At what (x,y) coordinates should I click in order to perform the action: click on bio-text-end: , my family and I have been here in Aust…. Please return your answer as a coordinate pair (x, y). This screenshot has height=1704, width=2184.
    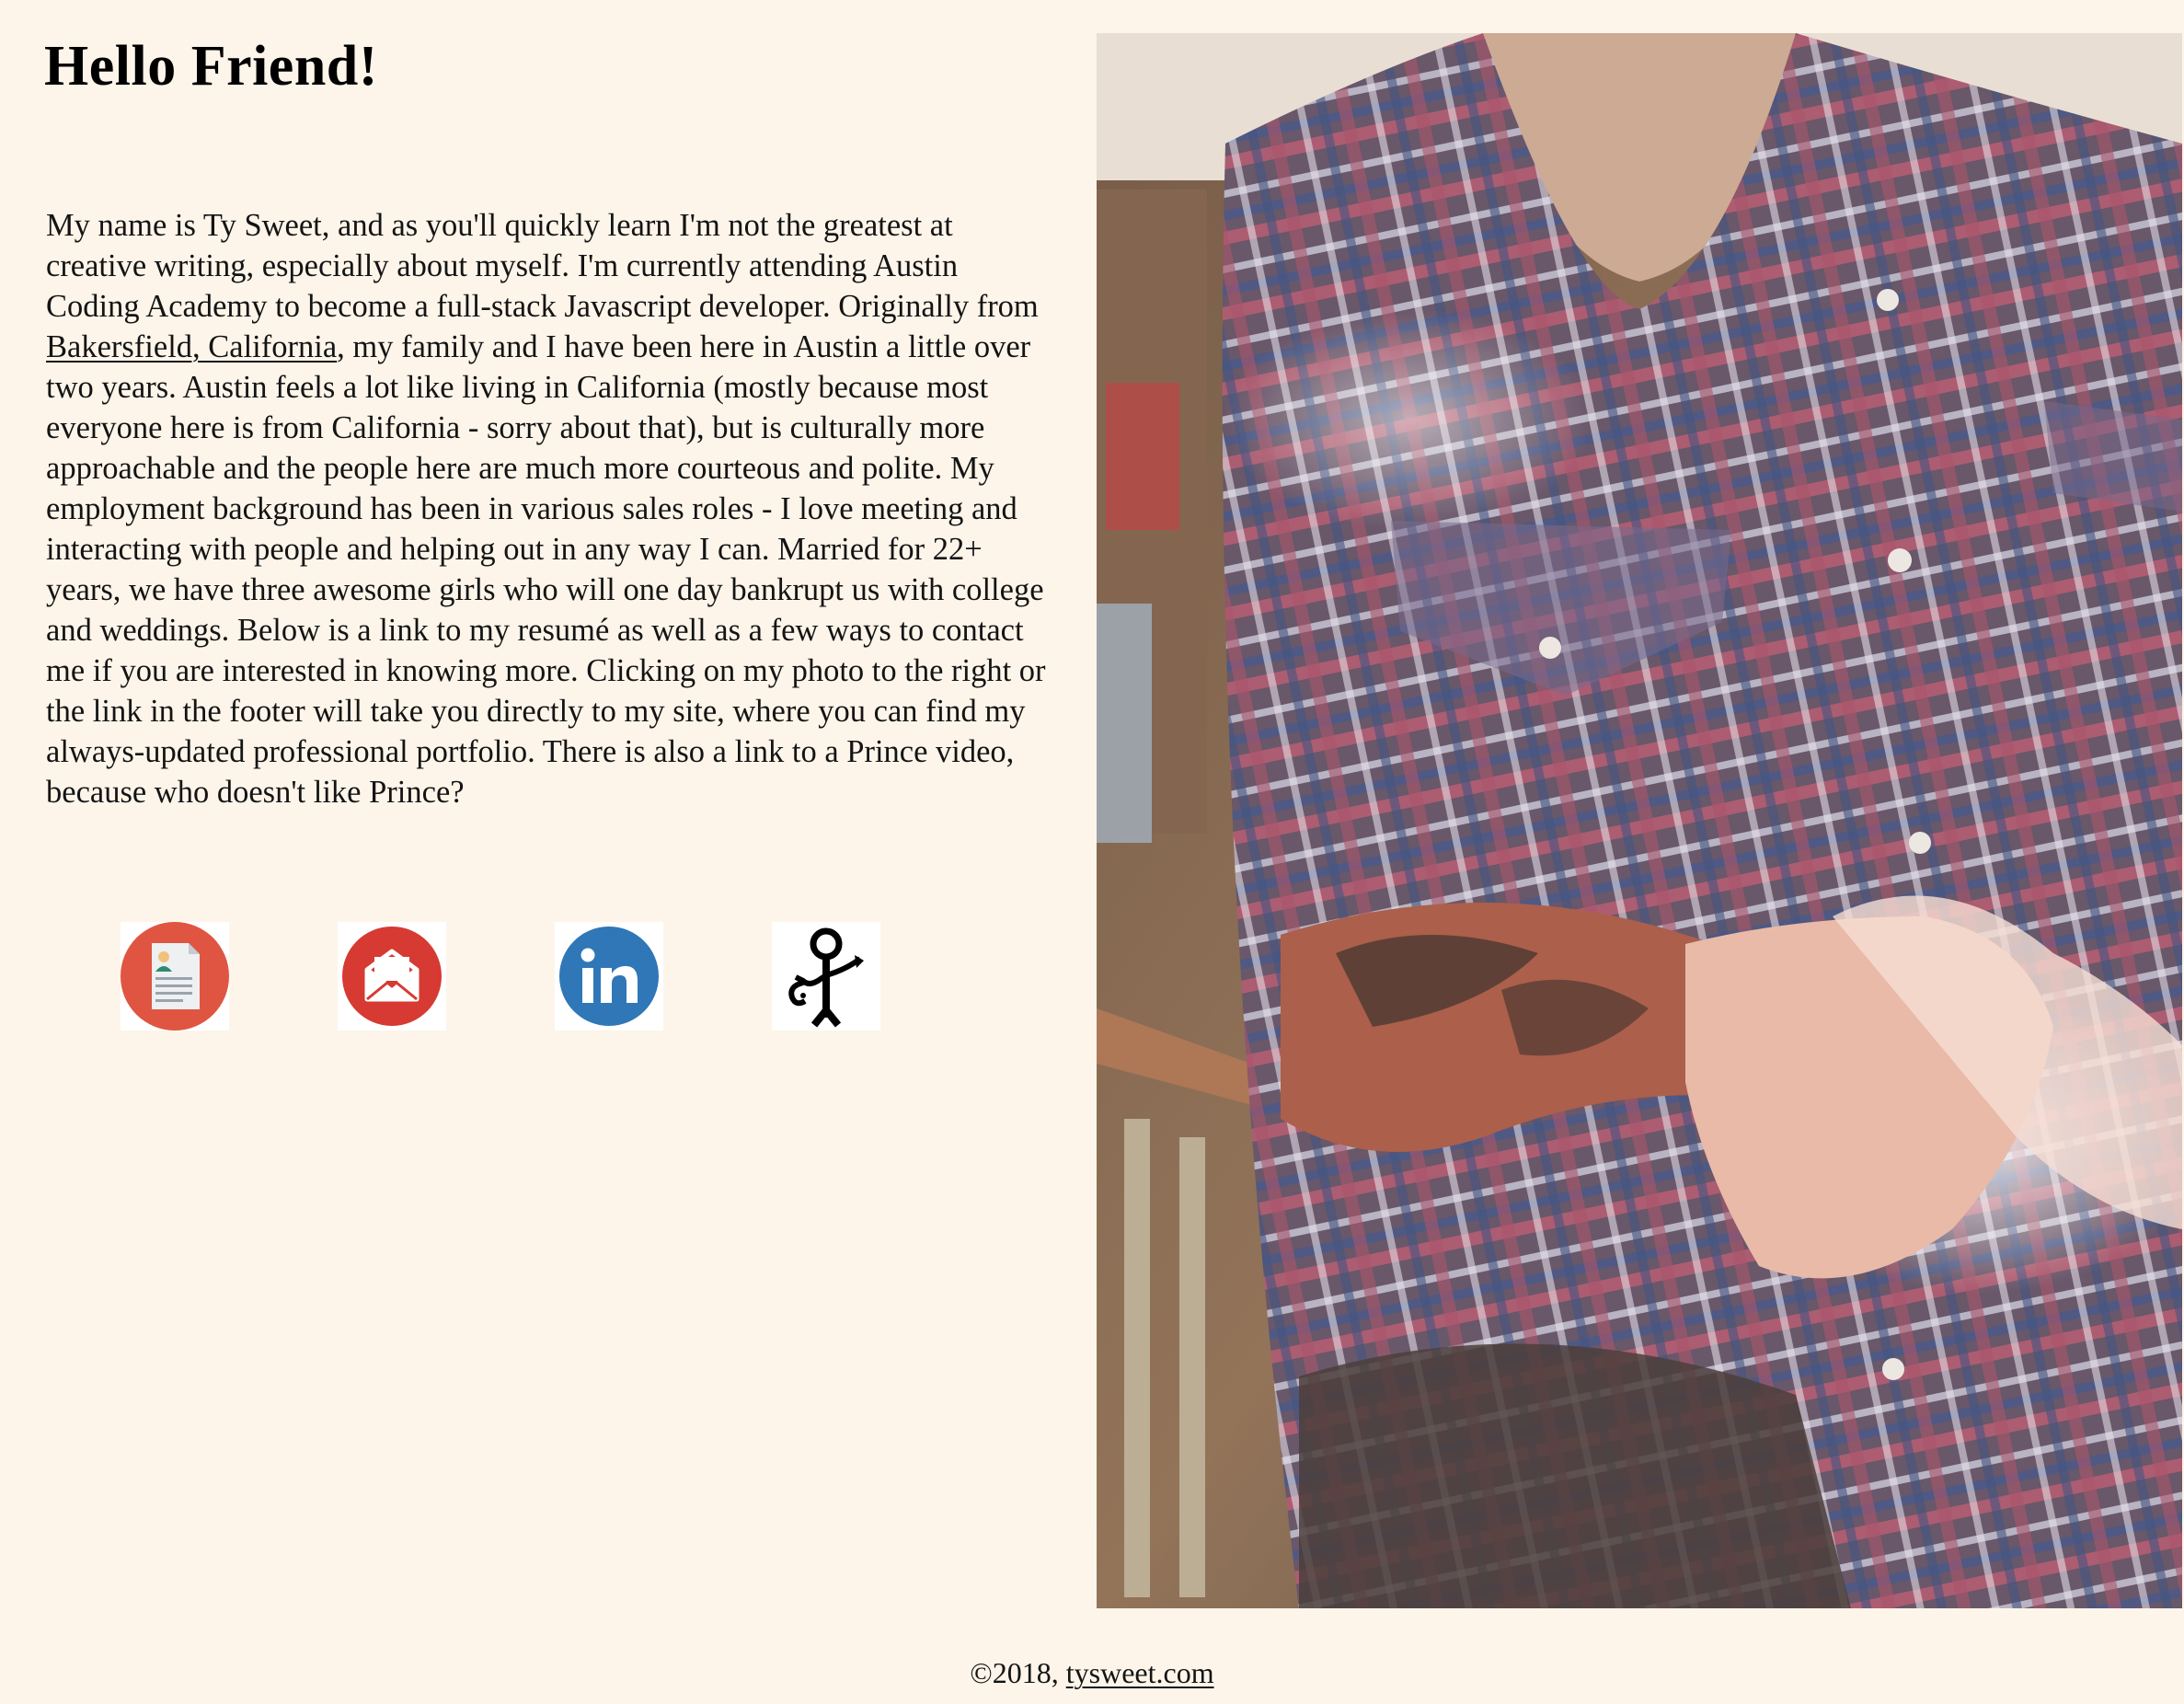
    Looking at the image, I should click on (546, 569).